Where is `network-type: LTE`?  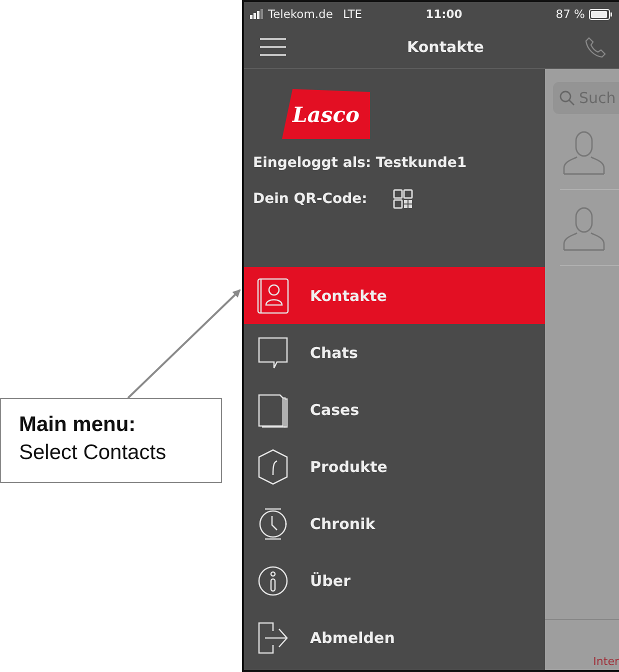 network-type: LTE is located at coordinates (352, 14).